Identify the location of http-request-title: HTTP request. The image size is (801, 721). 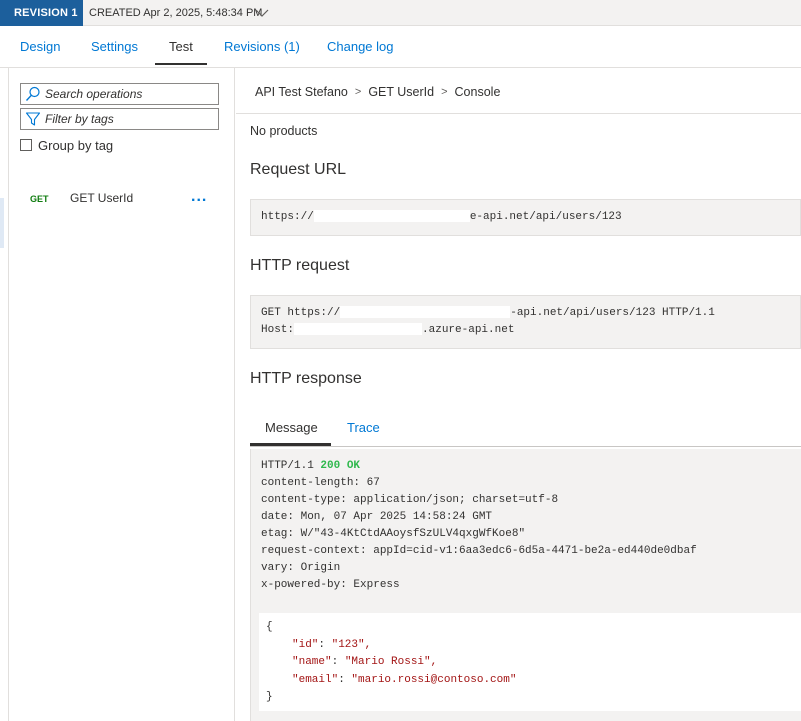
(300, 265).